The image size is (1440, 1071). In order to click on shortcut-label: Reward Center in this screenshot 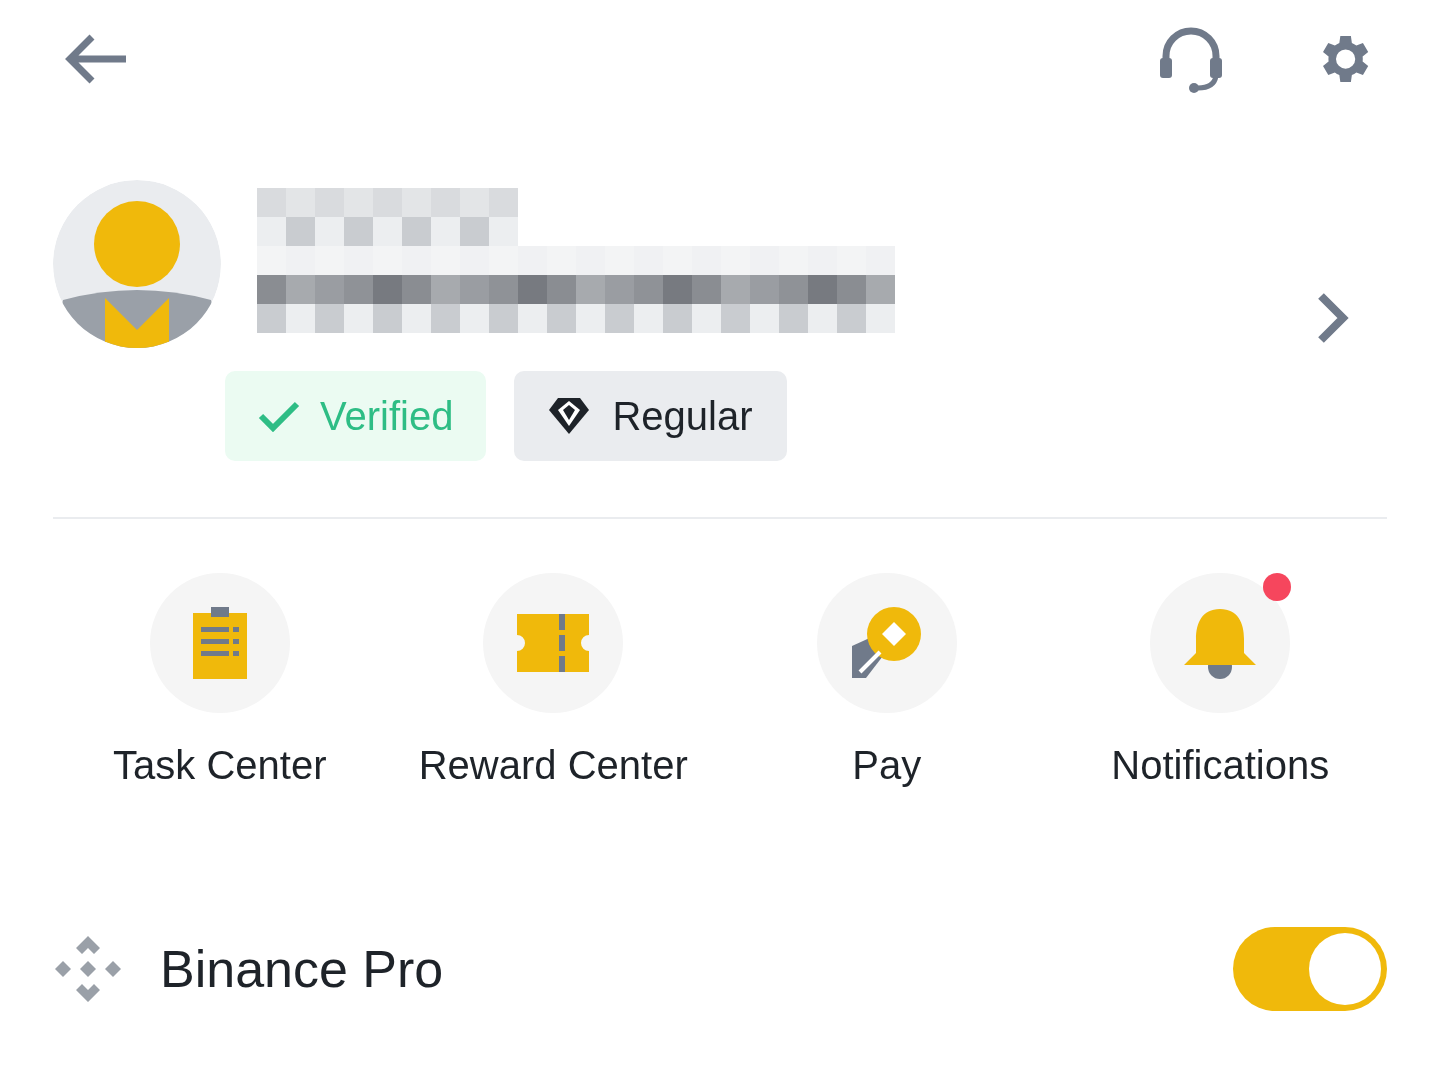, I will do `click(553, 765)`.